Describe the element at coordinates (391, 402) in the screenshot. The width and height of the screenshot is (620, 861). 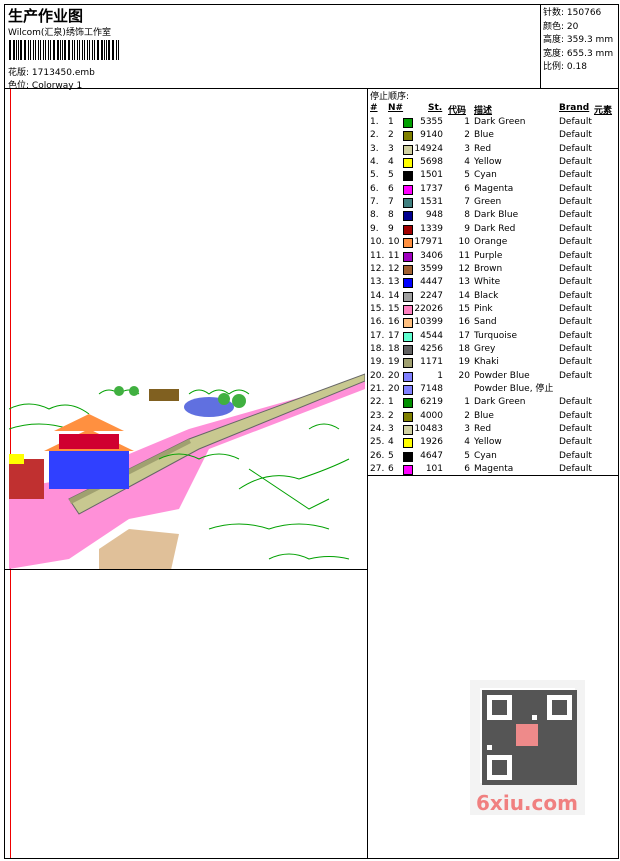
I see `row-n: 1` at that location.